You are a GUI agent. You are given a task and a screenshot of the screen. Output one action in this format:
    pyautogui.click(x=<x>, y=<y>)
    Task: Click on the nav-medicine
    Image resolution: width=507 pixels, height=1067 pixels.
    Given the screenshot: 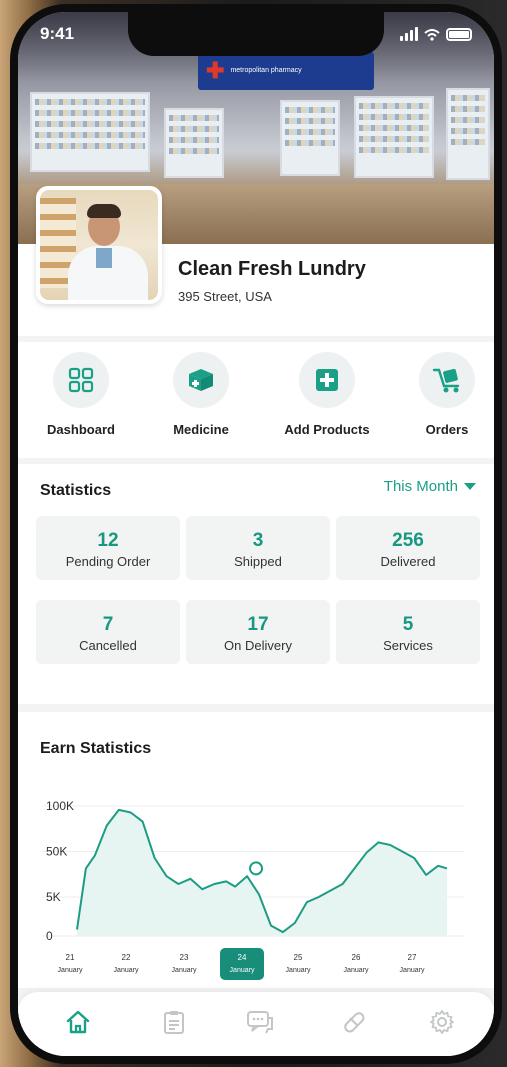 What is the action you would take?
    pyautogui.click(x=354, y=1022)
    